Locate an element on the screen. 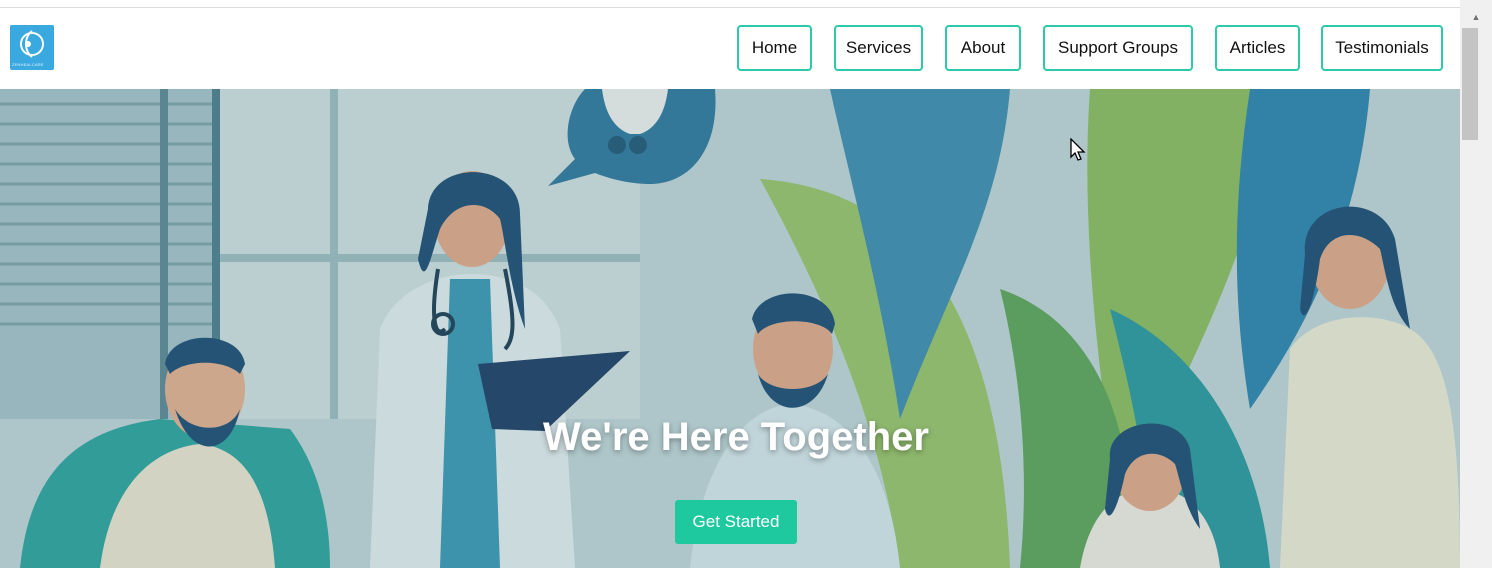 The image size is (1492, 568). nav-home-button: Home is located at coordinates (774, 48).